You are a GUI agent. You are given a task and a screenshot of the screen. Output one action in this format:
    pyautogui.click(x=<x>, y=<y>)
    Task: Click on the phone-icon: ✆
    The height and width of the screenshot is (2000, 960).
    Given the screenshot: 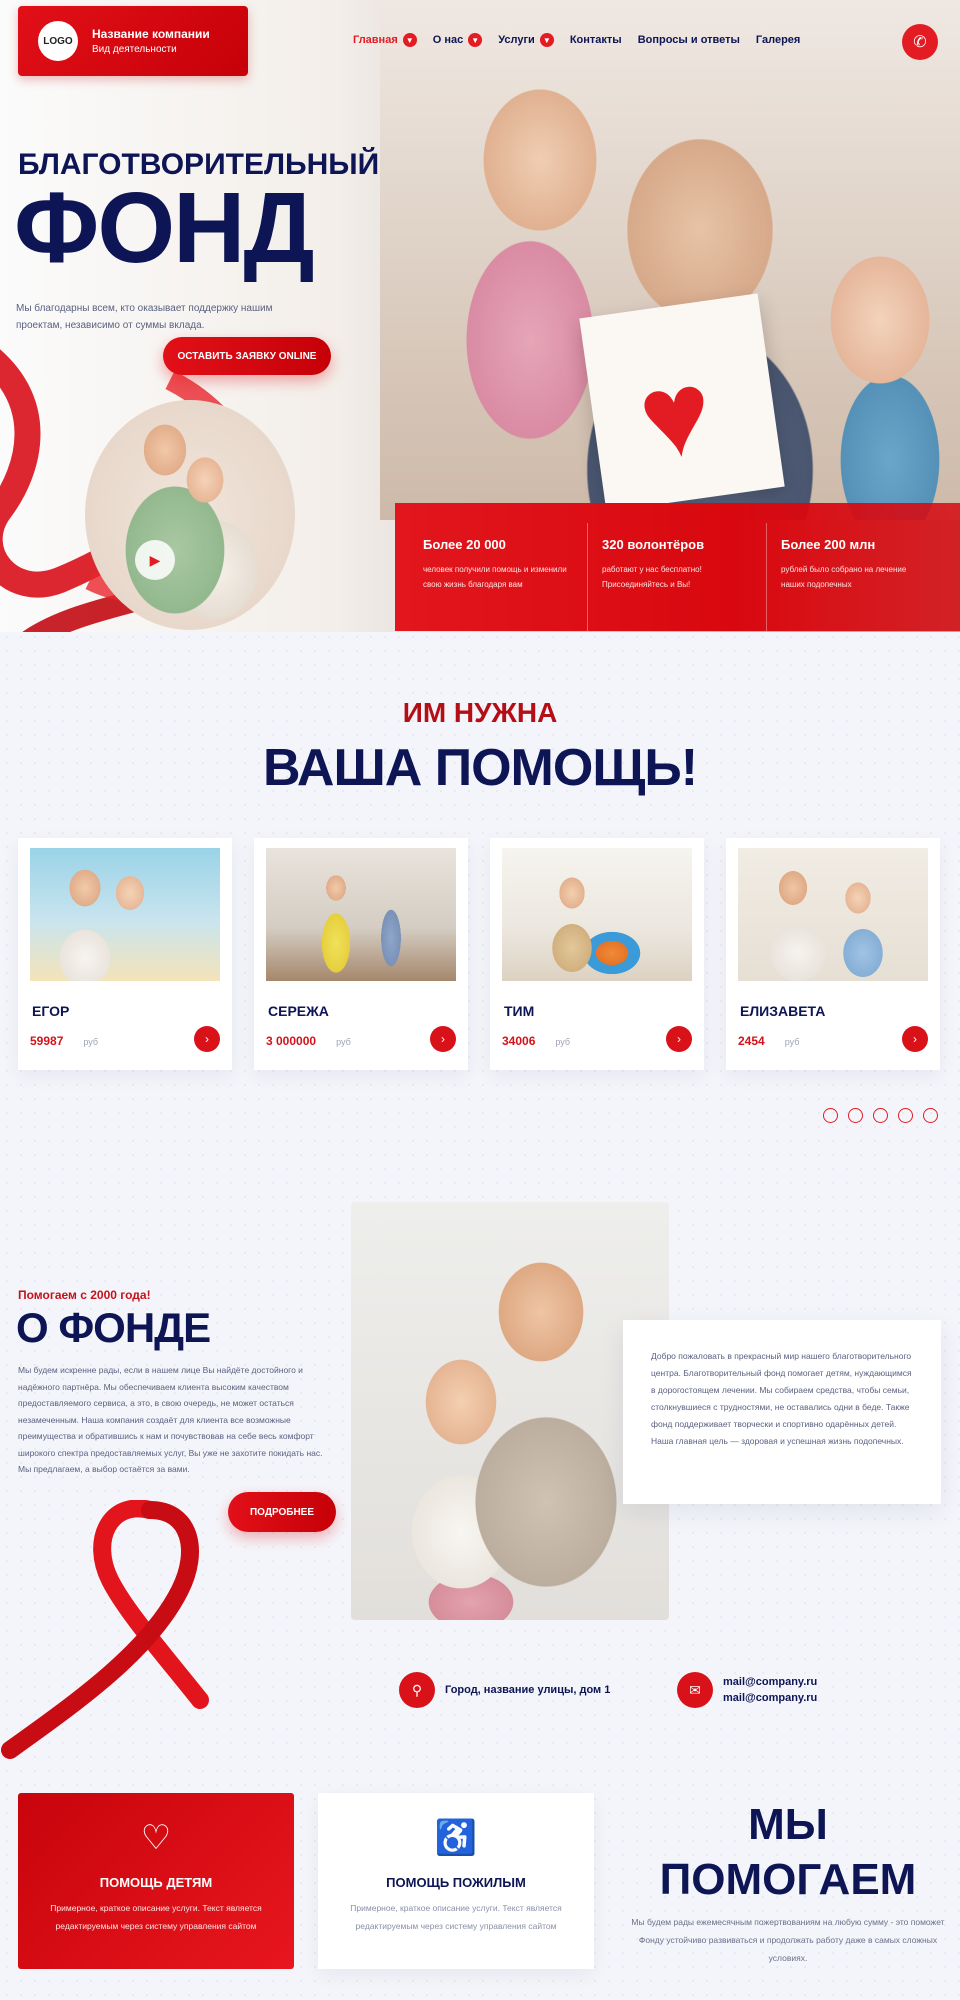 What is the action you would take?
    pyautogui.click(x=920, y=42)
    